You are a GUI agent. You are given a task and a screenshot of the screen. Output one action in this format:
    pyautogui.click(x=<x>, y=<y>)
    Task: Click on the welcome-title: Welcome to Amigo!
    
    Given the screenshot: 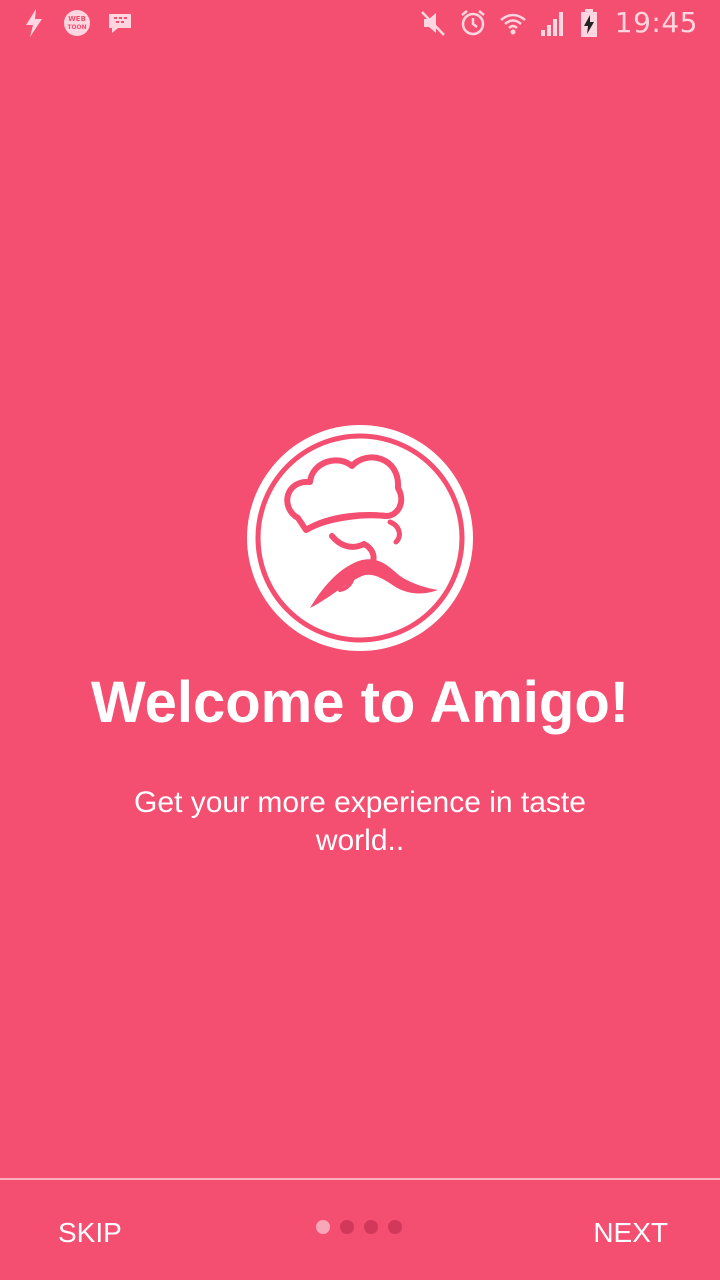 What is the action you would take?
    pyautogui.click(x=360, y=702)
    